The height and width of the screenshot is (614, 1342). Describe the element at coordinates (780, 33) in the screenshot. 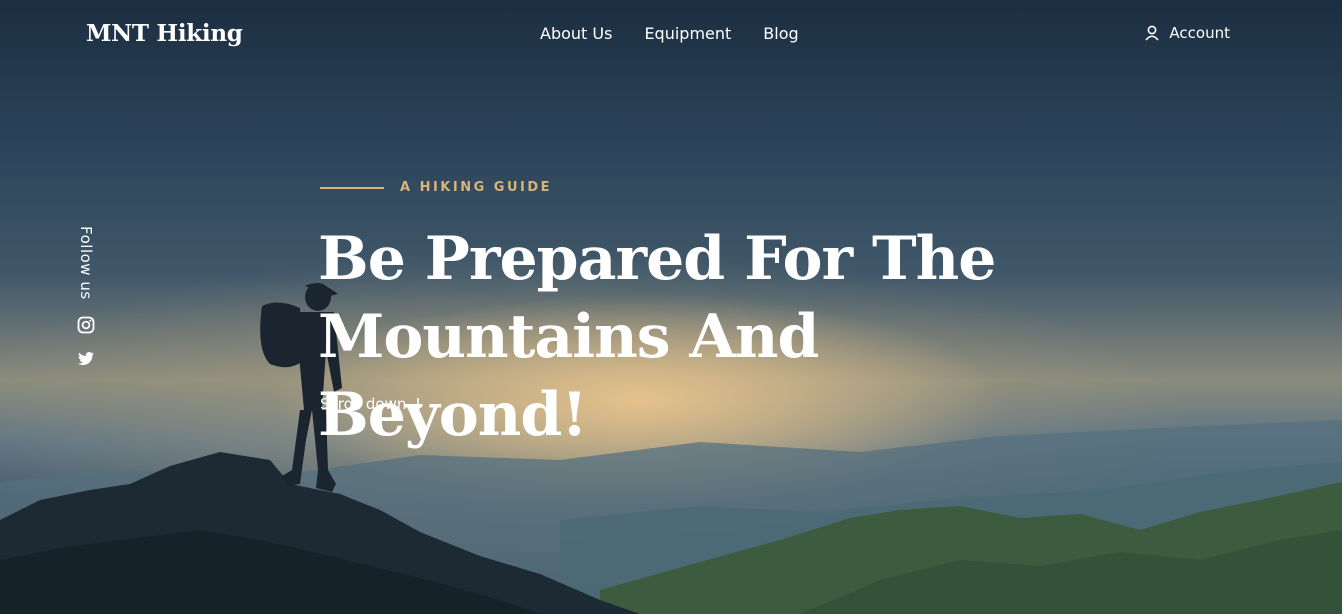

I see `nav-blog-link: Blog` at that location.